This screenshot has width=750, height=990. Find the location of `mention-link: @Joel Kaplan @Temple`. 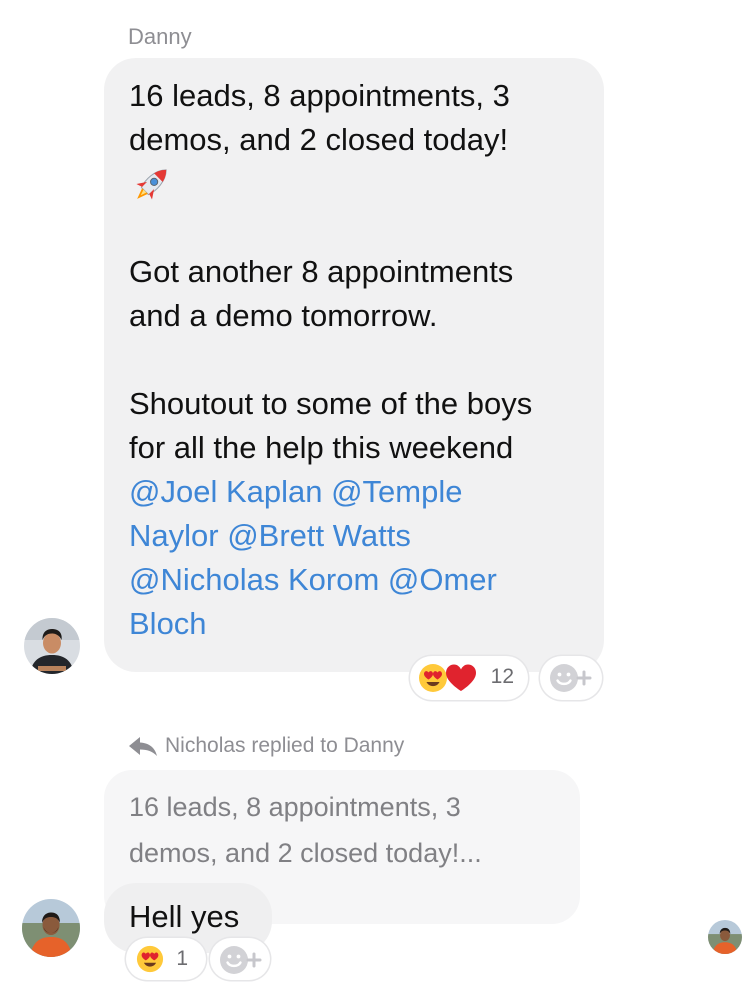

mention-link: @Joel Kaplan @Temple is located at coordinates (354, 492).